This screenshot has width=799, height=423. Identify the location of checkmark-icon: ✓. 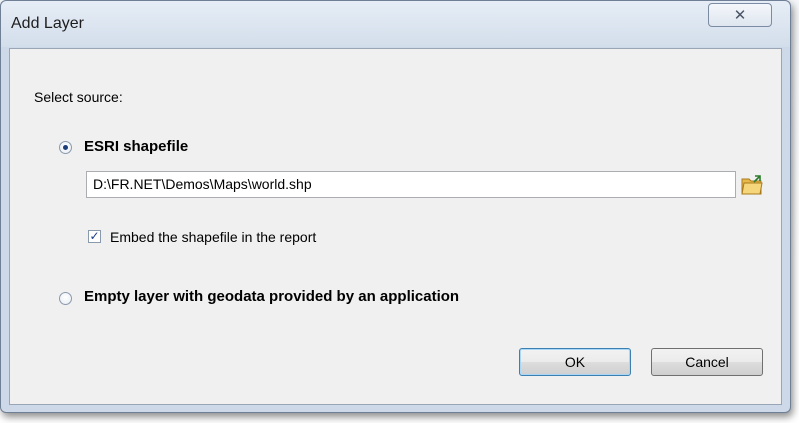
(94, 236).